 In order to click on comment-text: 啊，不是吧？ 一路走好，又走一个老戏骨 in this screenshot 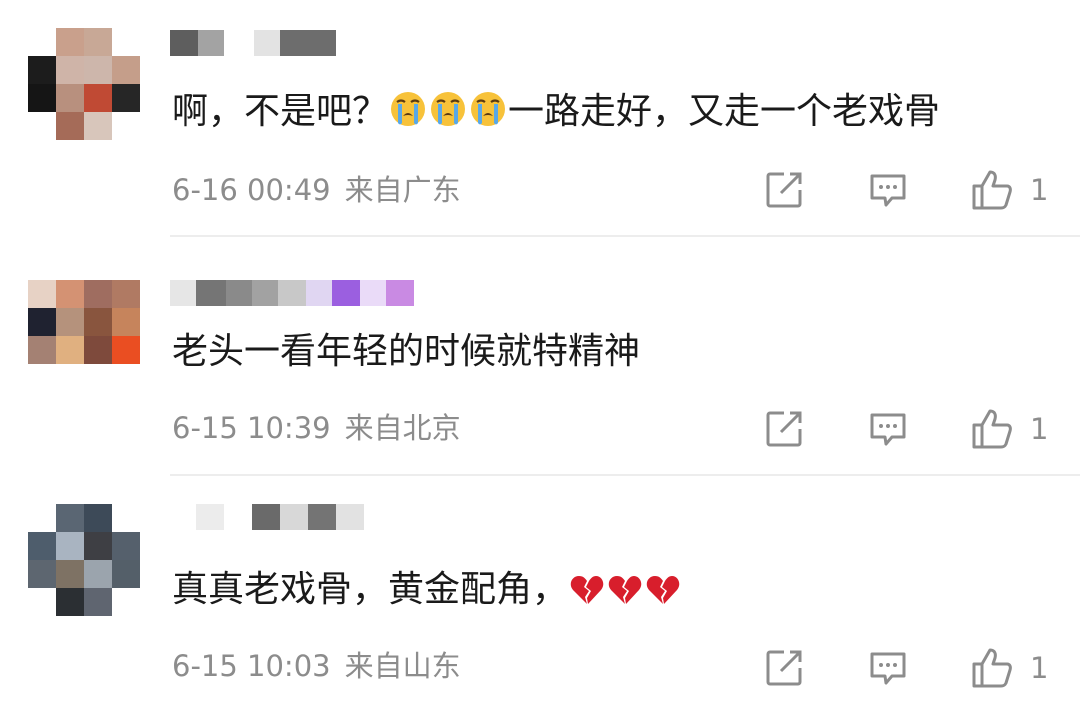, I will do `click(556, 115)`.